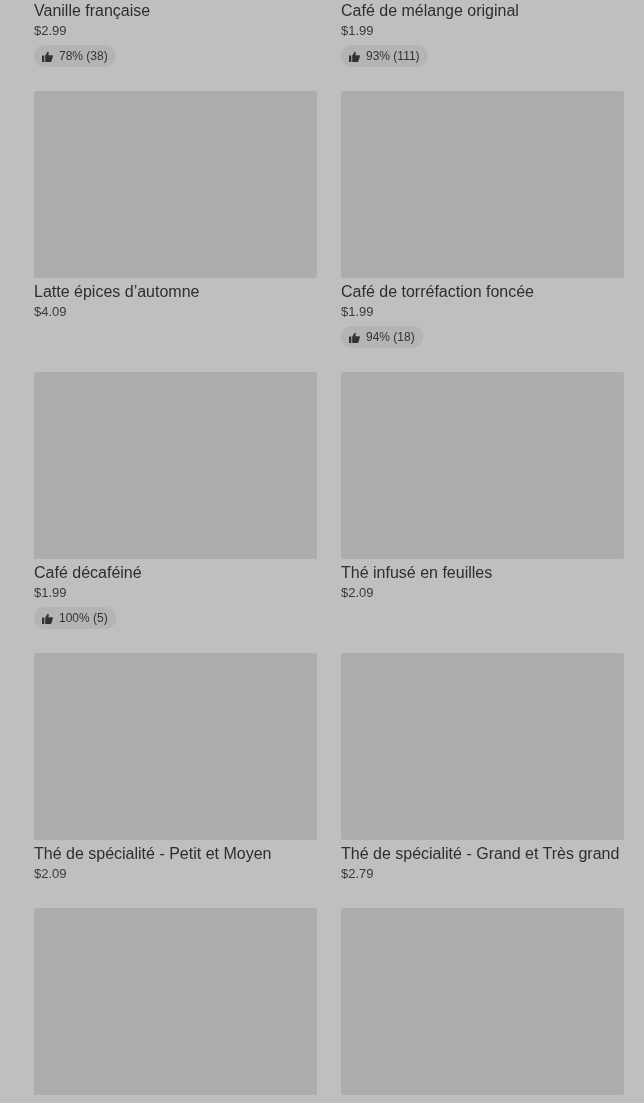 This screenshot has height=1103, width=644. Describe the element at coordinates (357, 874) in the screenshot. I see `item-price: $2.79` at that location.